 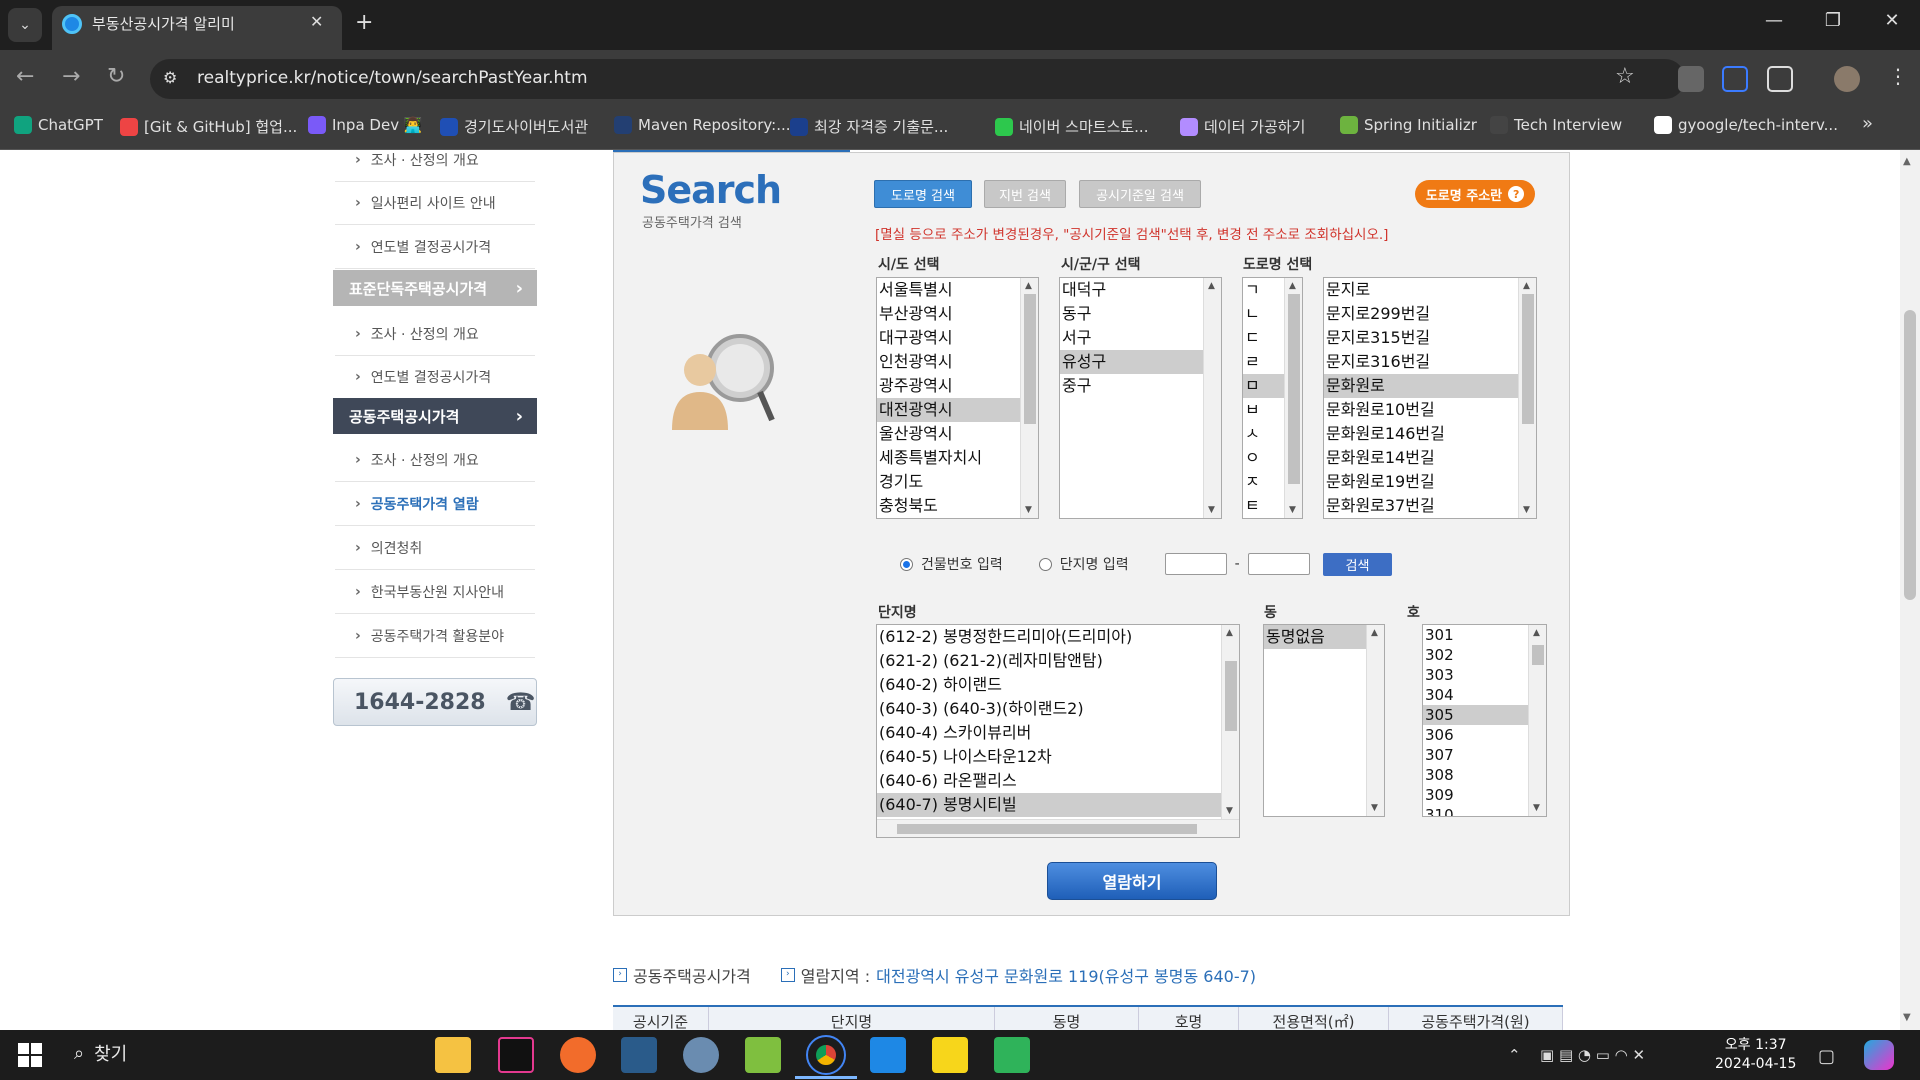 What do you see at coordinates (116, 76) in the screenshot?
I see `reload-icon: ↻` at bounding box center [116, 76].